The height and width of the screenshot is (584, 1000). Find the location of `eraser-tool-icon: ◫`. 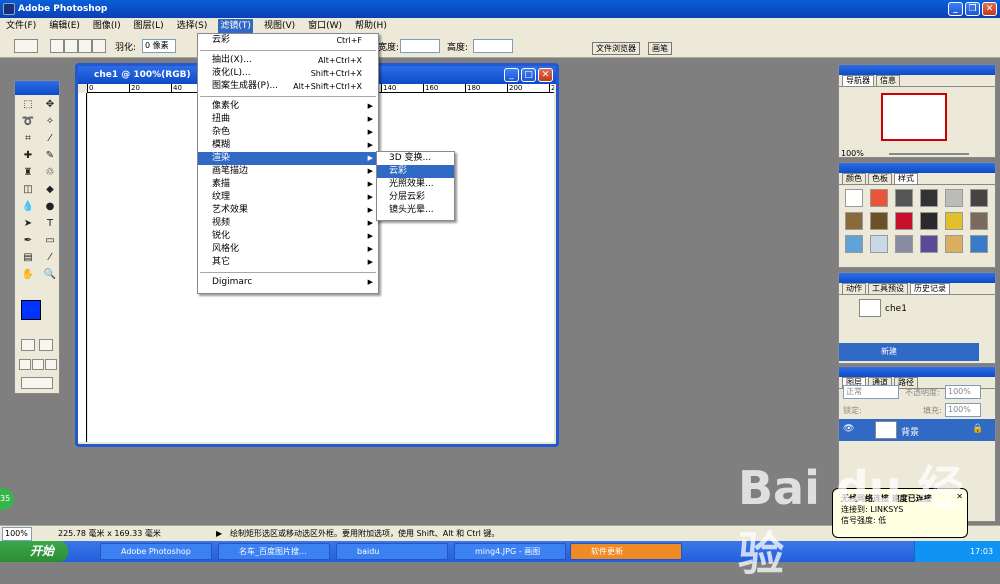

eraser-tool-icon: ◫ is located at coordinates (28, 190).